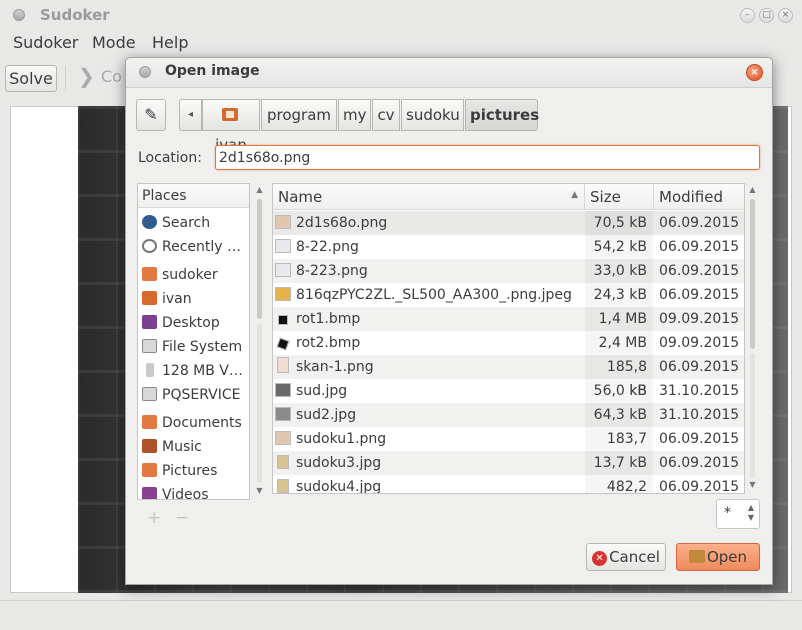  Describe the element at coordinates (699, 197) in the screenshot. I see `column-modified-header: Modified` at that location.